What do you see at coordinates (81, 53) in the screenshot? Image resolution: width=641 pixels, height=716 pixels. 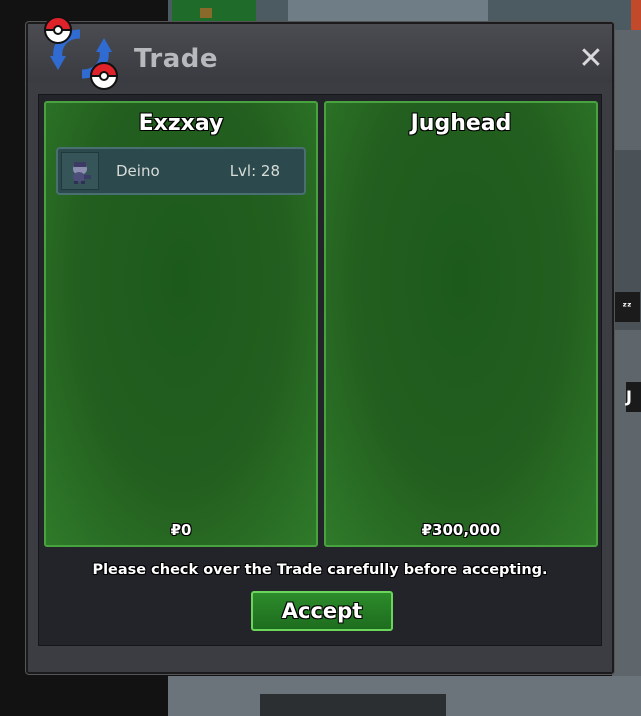 I see `trade-logo-icon` at bounding box center [81, 53].